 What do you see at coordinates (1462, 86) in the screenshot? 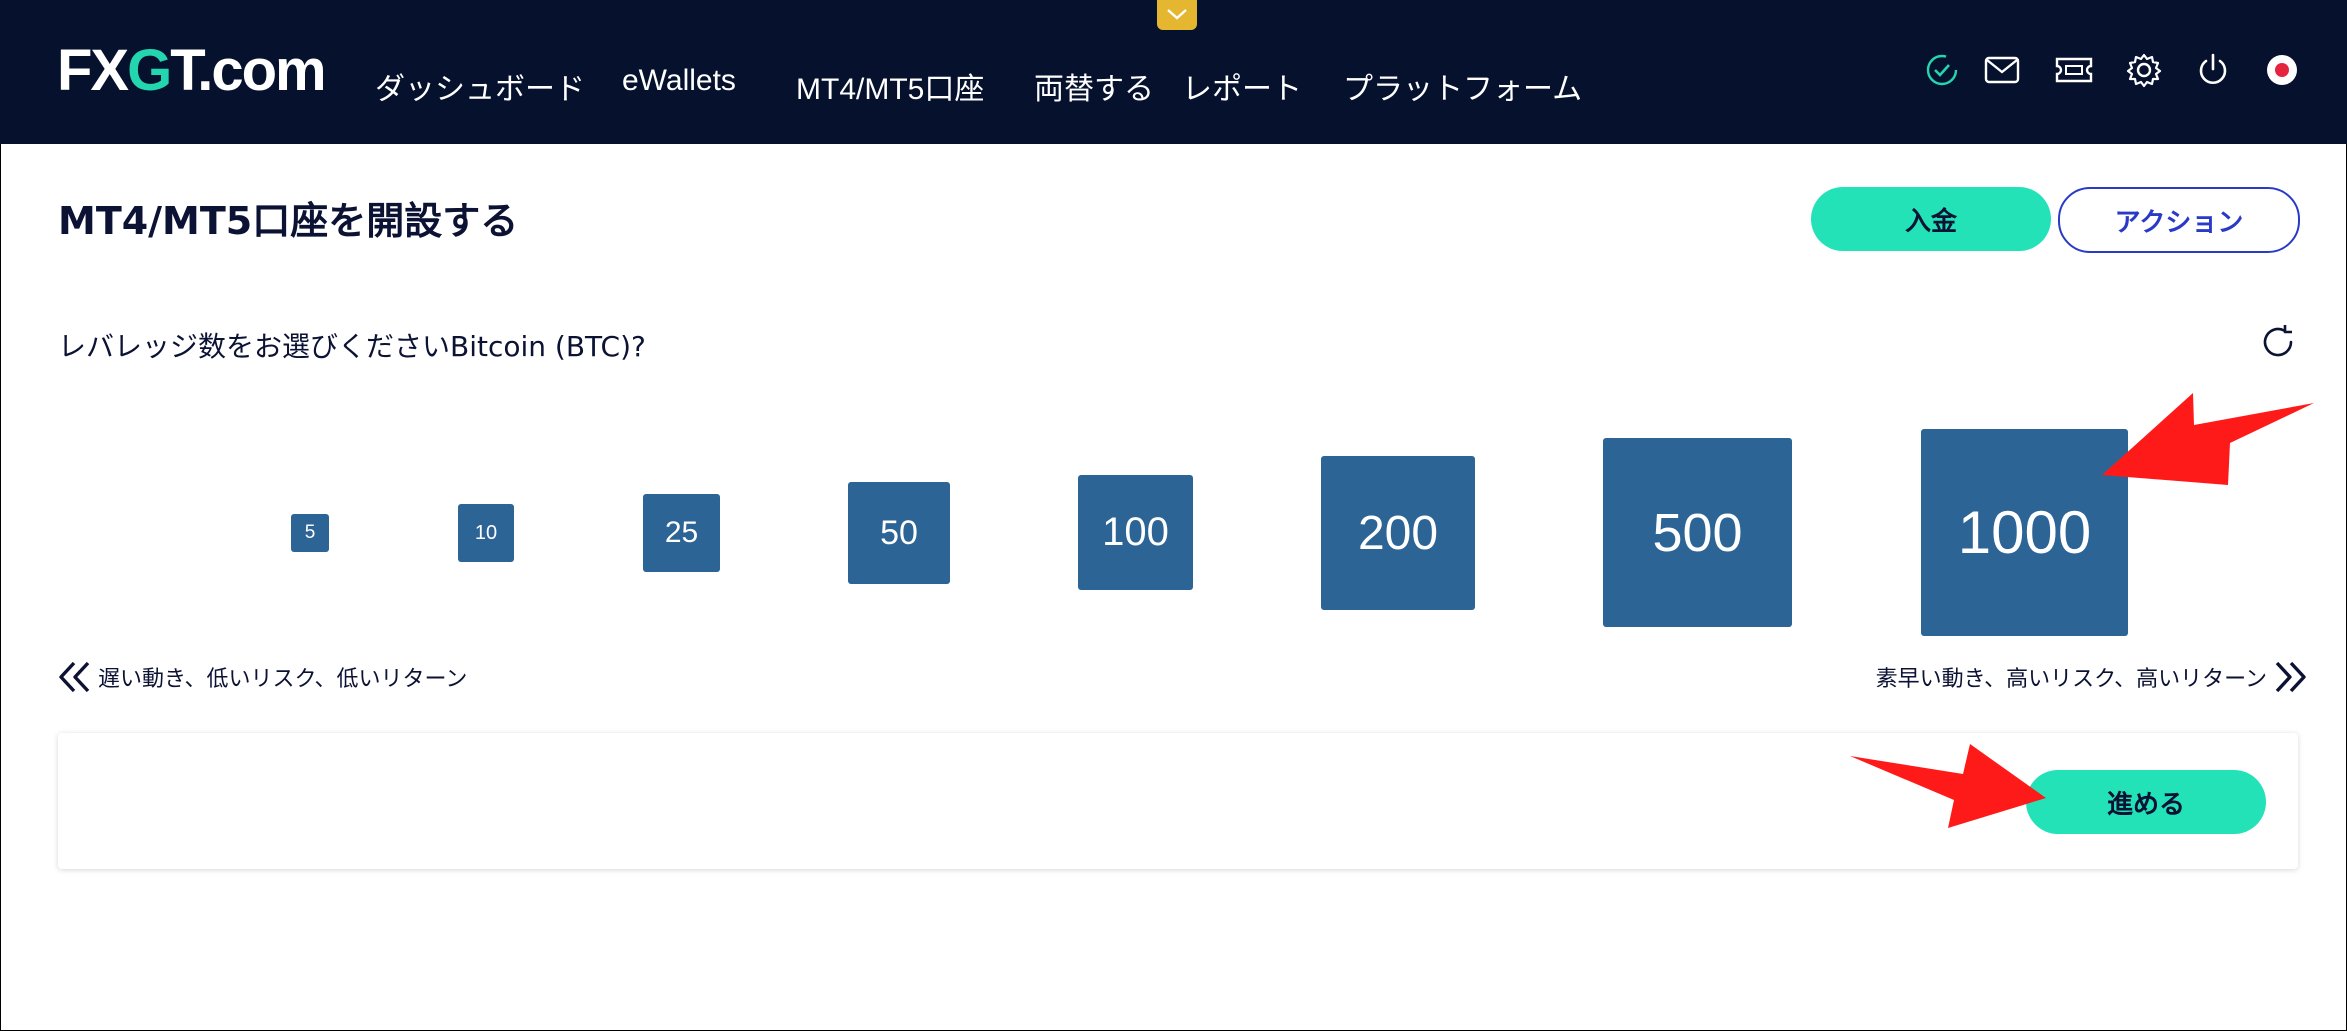
I see `nav-platform: プラットフォーム` at bounding box center [1462, 86].